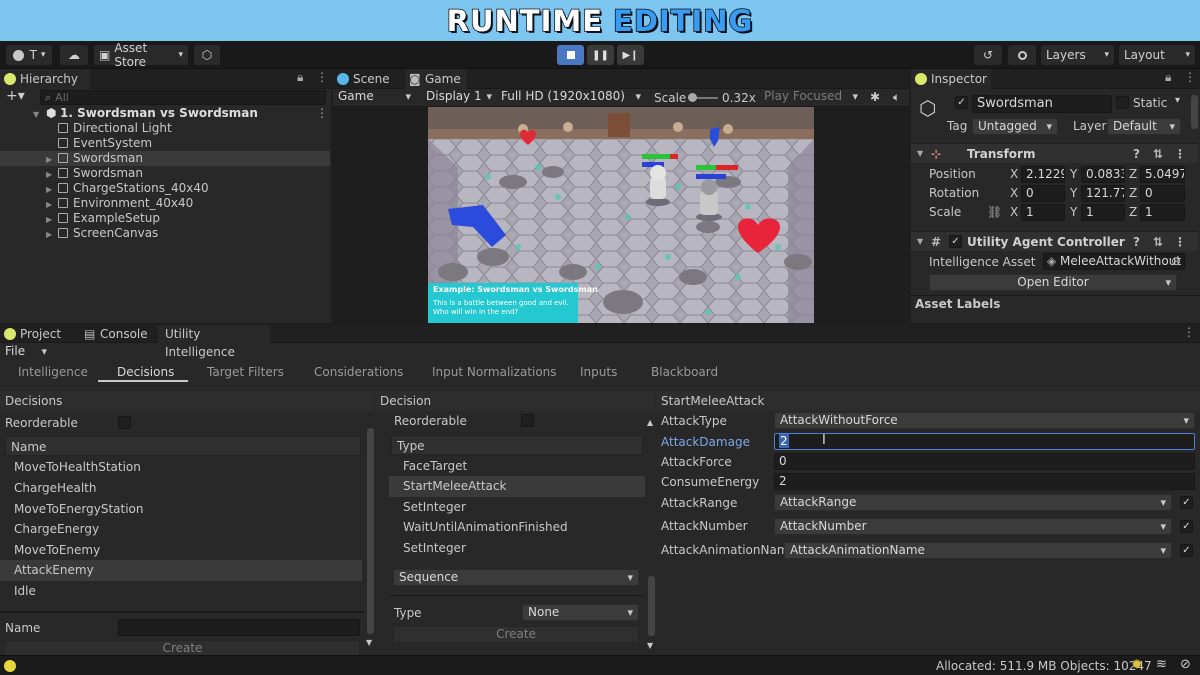  What do you see at coordinates (45, 79) in the screenshot?
I see `tab-hierarchy: Hierarchy` at bounding box center [45, 79].